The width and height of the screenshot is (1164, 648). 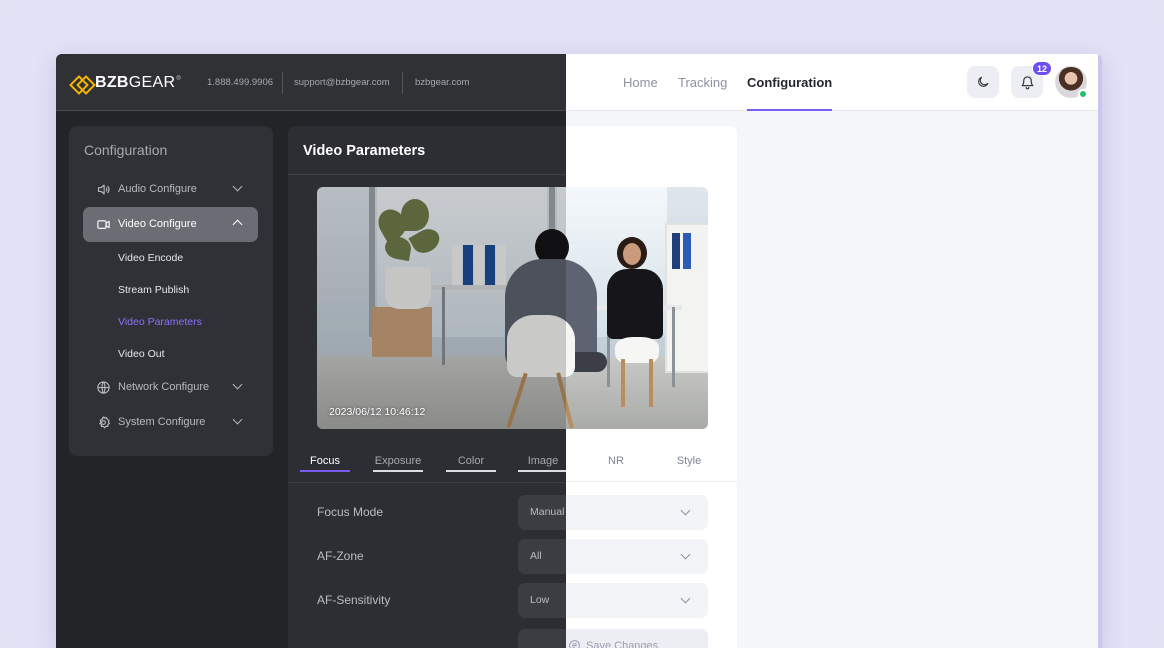 I want to click on save-changes-label: Save Changes, so click(x=622, y=644).